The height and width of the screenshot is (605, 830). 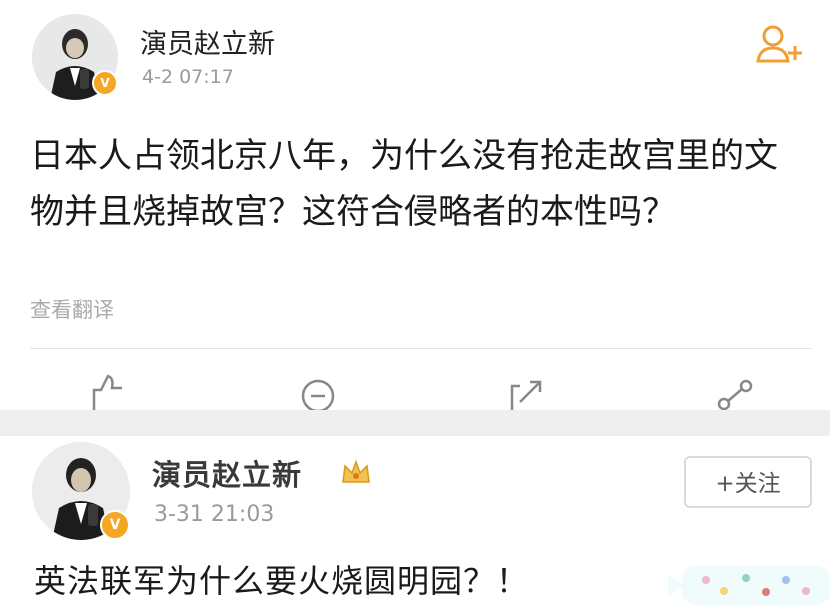 I want to click on post-timestamp: 4-2 07:17, so click(x=188, y=77).